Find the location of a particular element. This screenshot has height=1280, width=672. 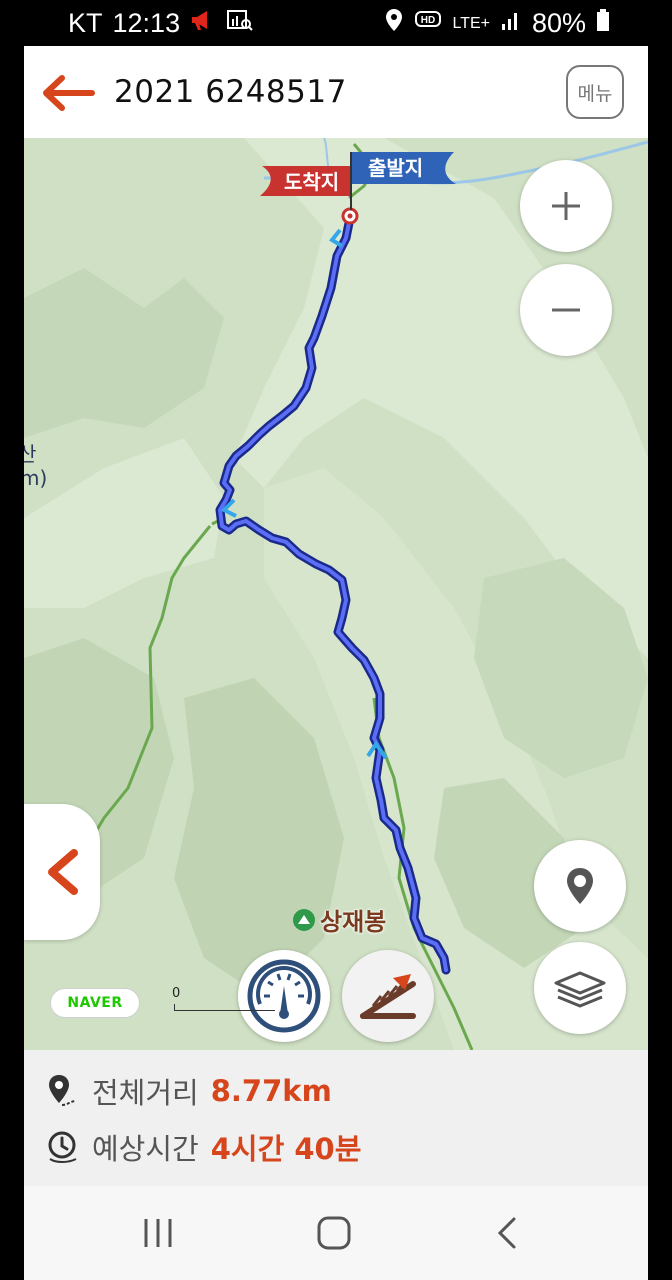

chevron-left-icon is located at coordinates (63, 872).